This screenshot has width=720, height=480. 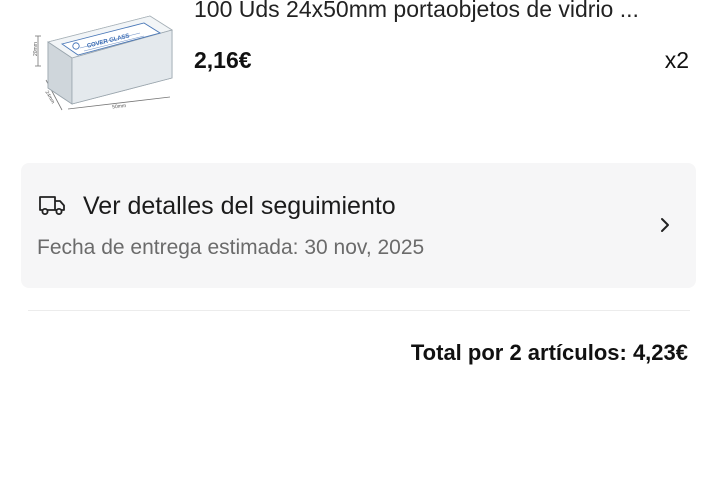 What do you see at coordinates (359, 310) in the screenshot?
I see `section-divider` at bounding box center [359, 310].